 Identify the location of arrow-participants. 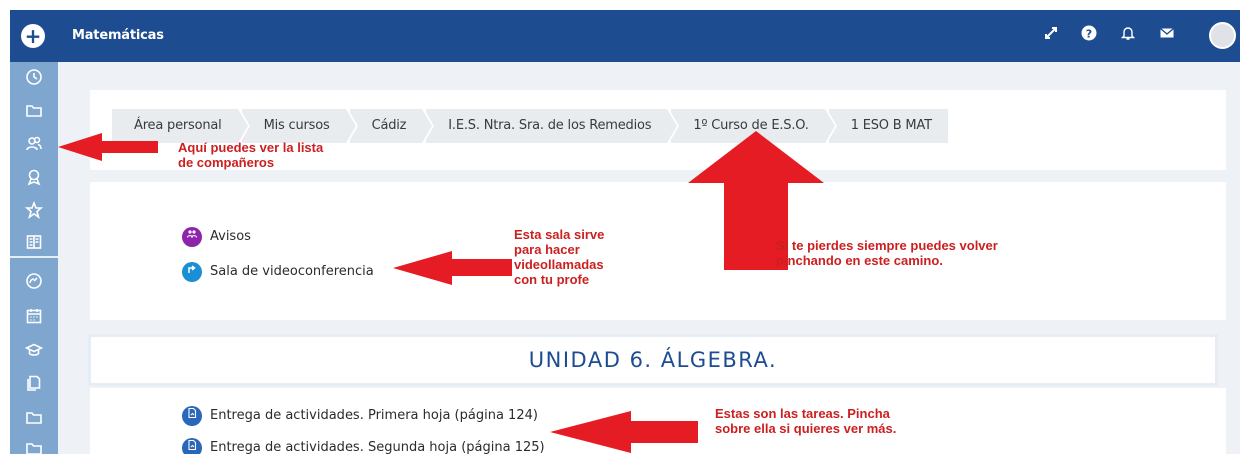
(108, 147).